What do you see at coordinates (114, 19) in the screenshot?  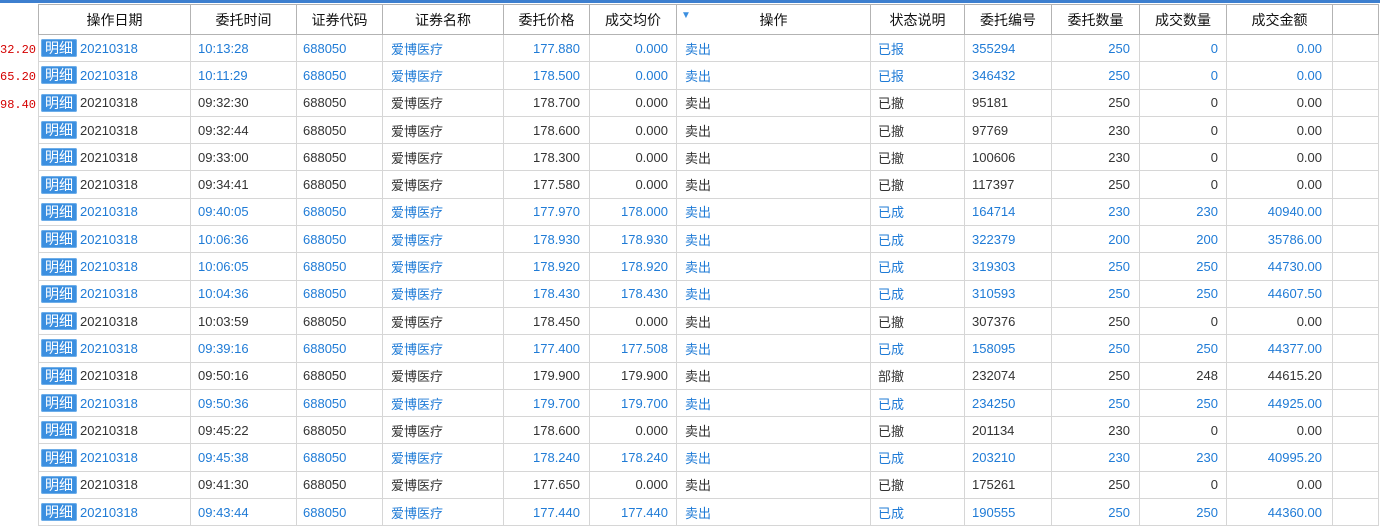 I see `col-header-date: 操作日期` at bounding box center [114, 19].